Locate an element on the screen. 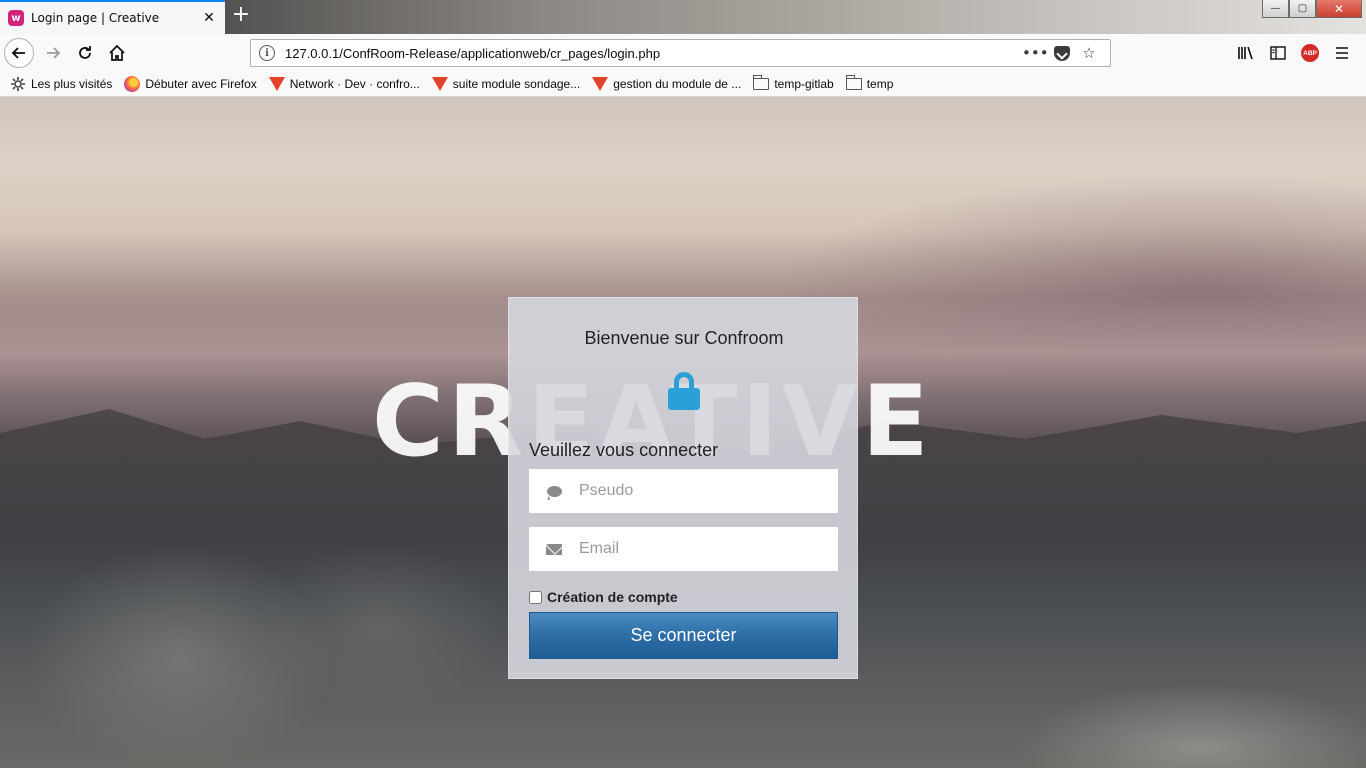 The height and width of the screenshot is (768, 1366). login-title: Bienvenue sur Confroom is located at coordinates (684, 338).